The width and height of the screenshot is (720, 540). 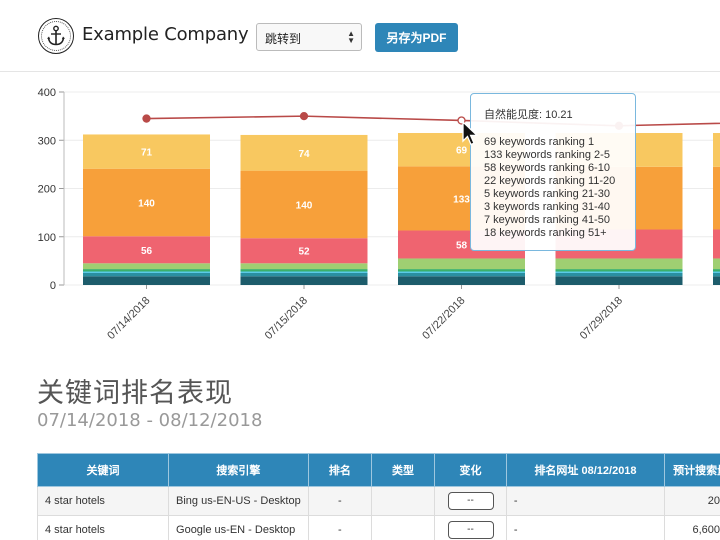 I want to click on tooltip-line: 133 keywords ranking 2-5, so click(x=547, y=155).